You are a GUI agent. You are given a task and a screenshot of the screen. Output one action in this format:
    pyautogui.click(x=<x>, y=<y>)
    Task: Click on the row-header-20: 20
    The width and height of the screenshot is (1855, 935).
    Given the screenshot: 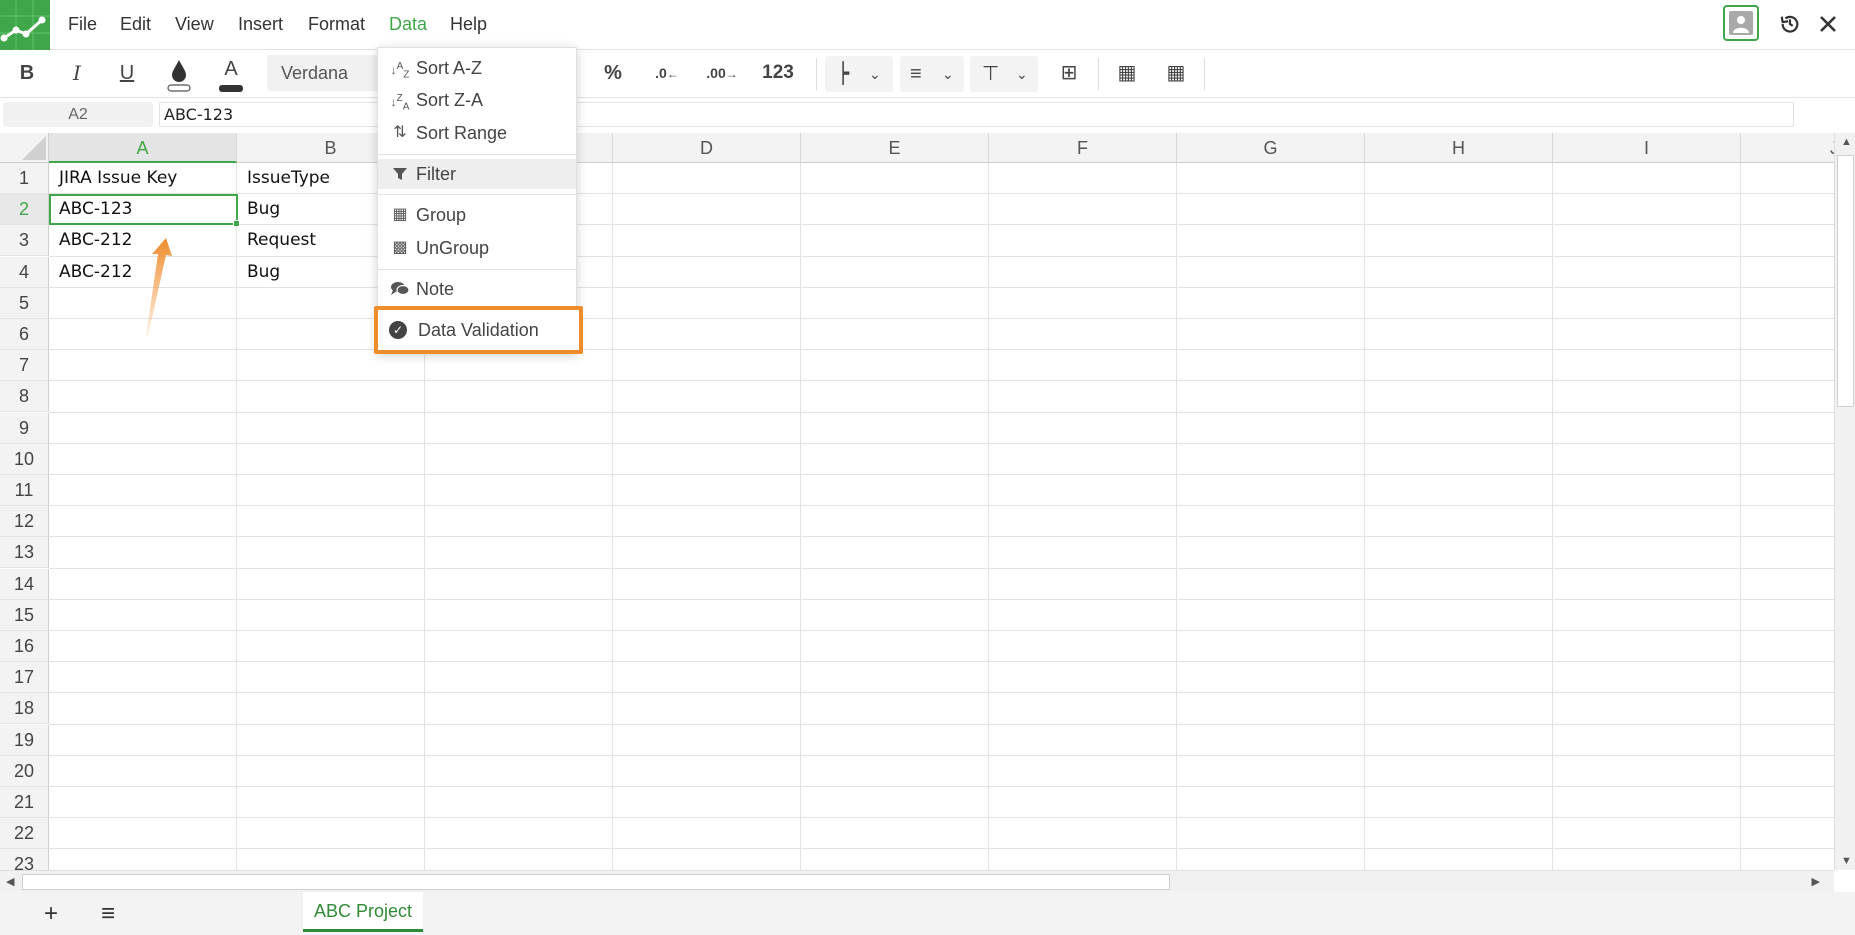 What is the action you would take?
    pyautogui.click(x=24, y=771)
    